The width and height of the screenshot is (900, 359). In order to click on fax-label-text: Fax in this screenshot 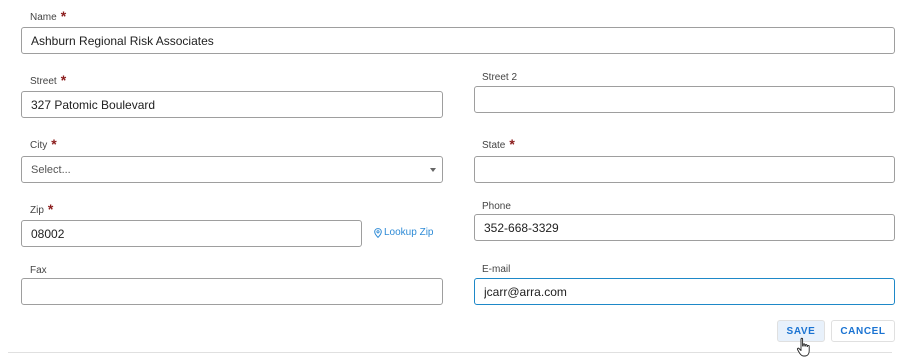, I will do `click(38, 270)`.